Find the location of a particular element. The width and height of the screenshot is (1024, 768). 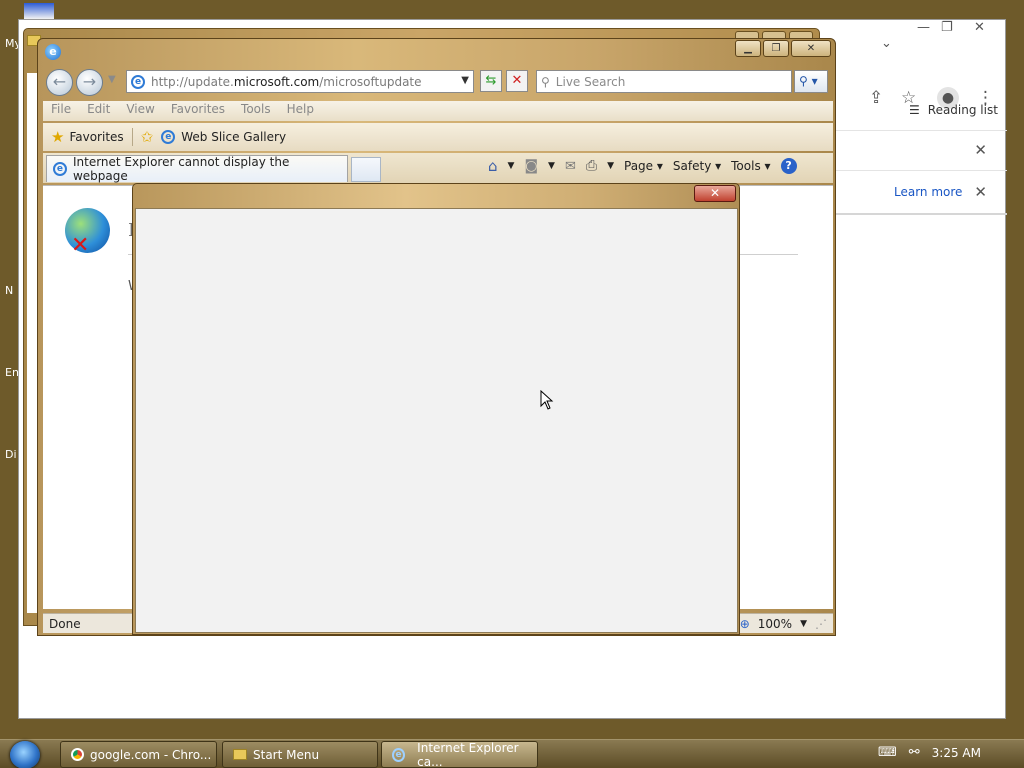

taskbar-item-label: Start Menu is located at coordinates (286, 754).